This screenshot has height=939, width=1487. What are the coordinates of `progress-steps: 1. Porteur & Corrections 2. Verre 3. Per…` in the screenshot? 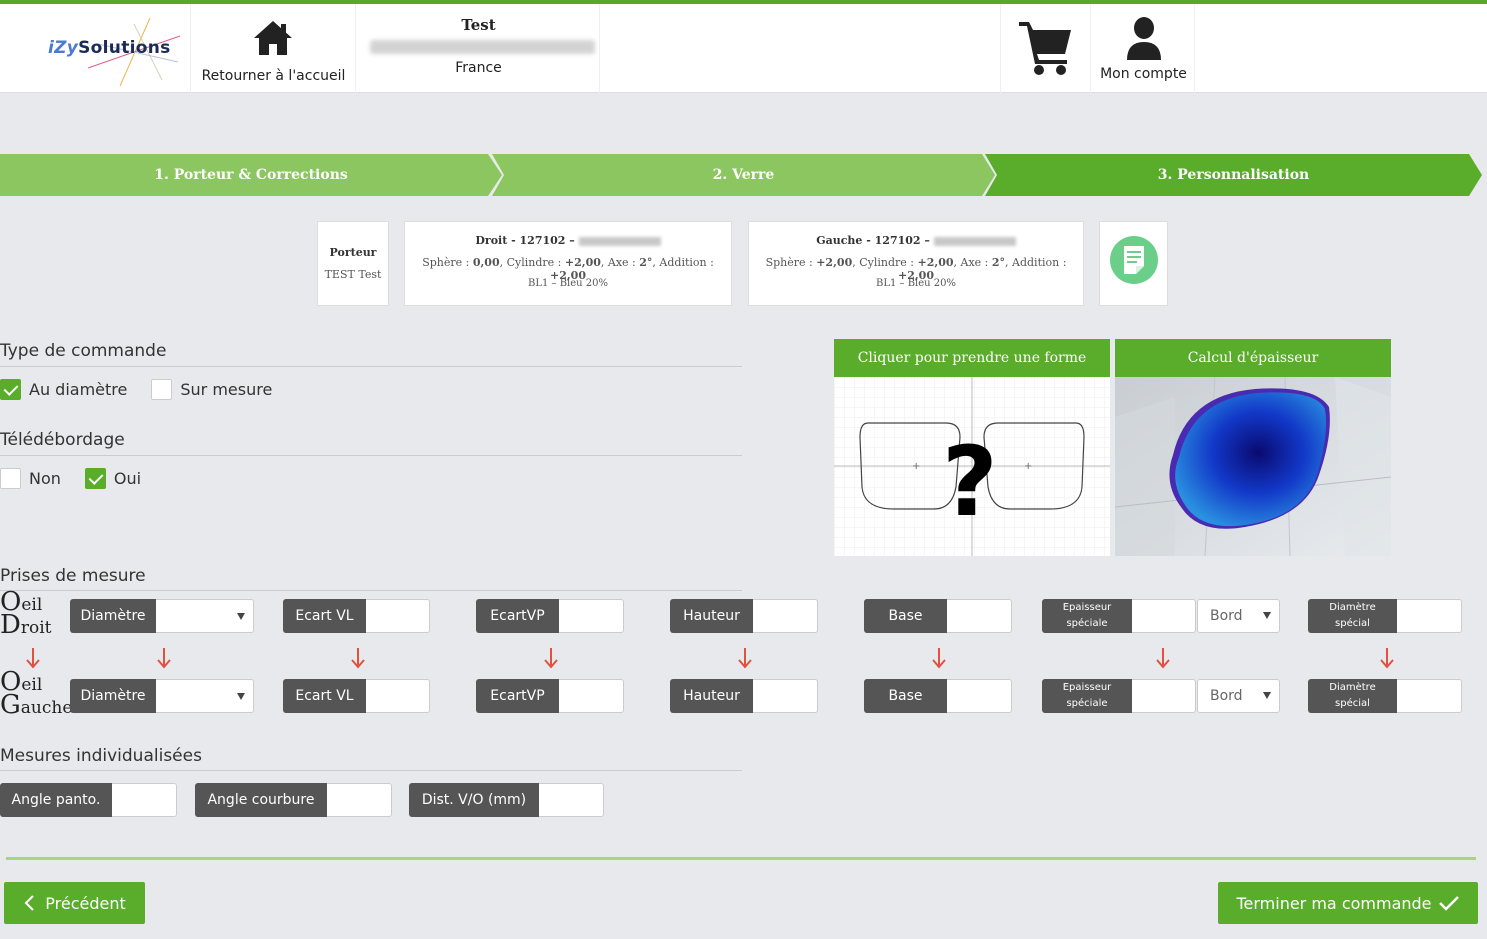 It's located at (743, 175).